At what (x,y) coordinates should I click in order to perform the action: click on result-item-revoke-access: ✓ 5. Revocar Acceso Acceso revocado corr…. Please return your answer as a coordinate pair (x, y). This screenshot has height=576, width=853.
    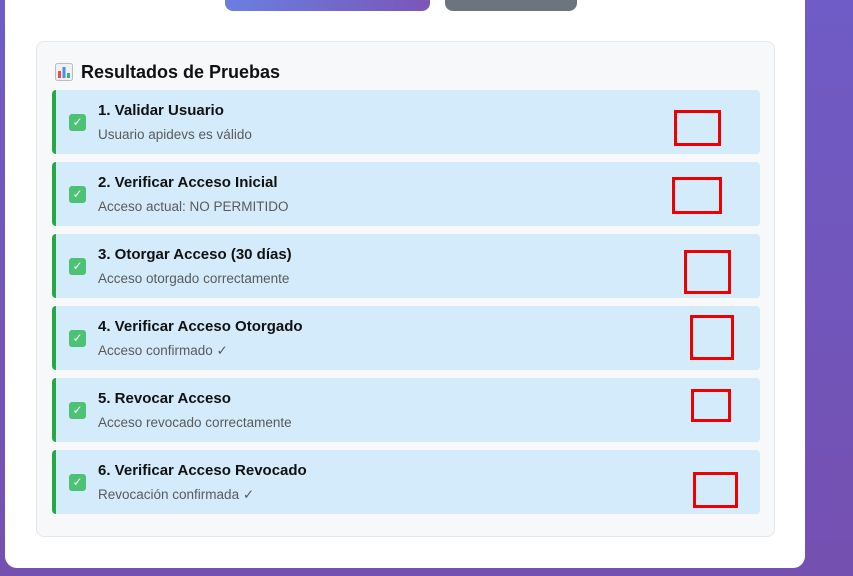
    Looking at the image, I should click on (406, 410).